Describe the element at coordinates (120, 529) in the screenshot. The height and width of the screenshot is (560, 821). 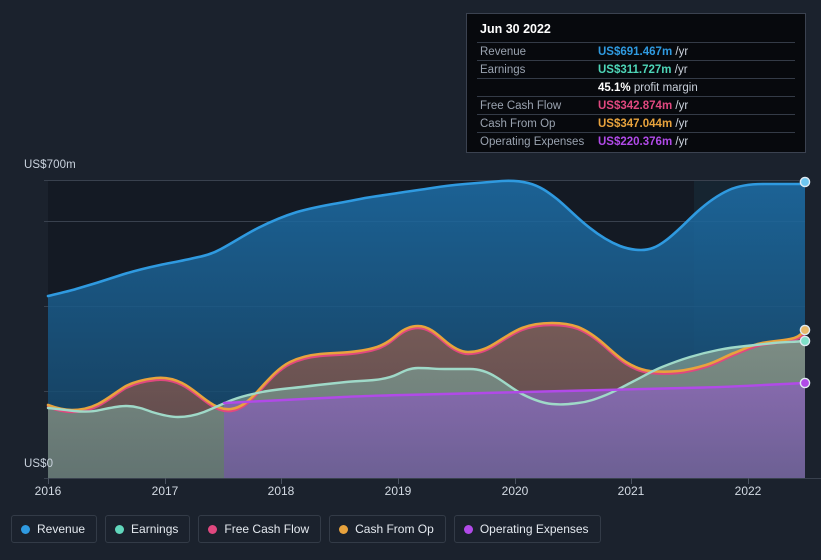
I see `legend-dot-earnings-icon` at that location.